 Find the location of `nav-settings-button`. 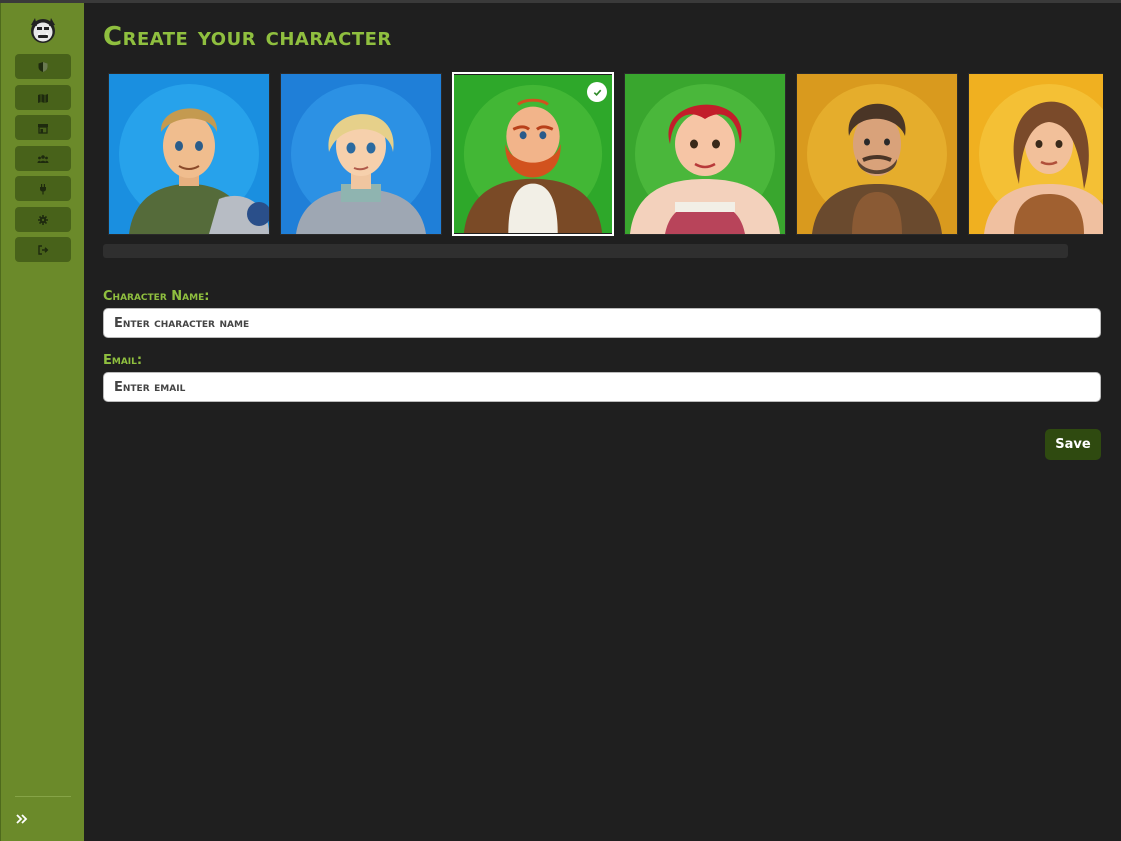

nav-settings-button is located at coordinates (43, 219).